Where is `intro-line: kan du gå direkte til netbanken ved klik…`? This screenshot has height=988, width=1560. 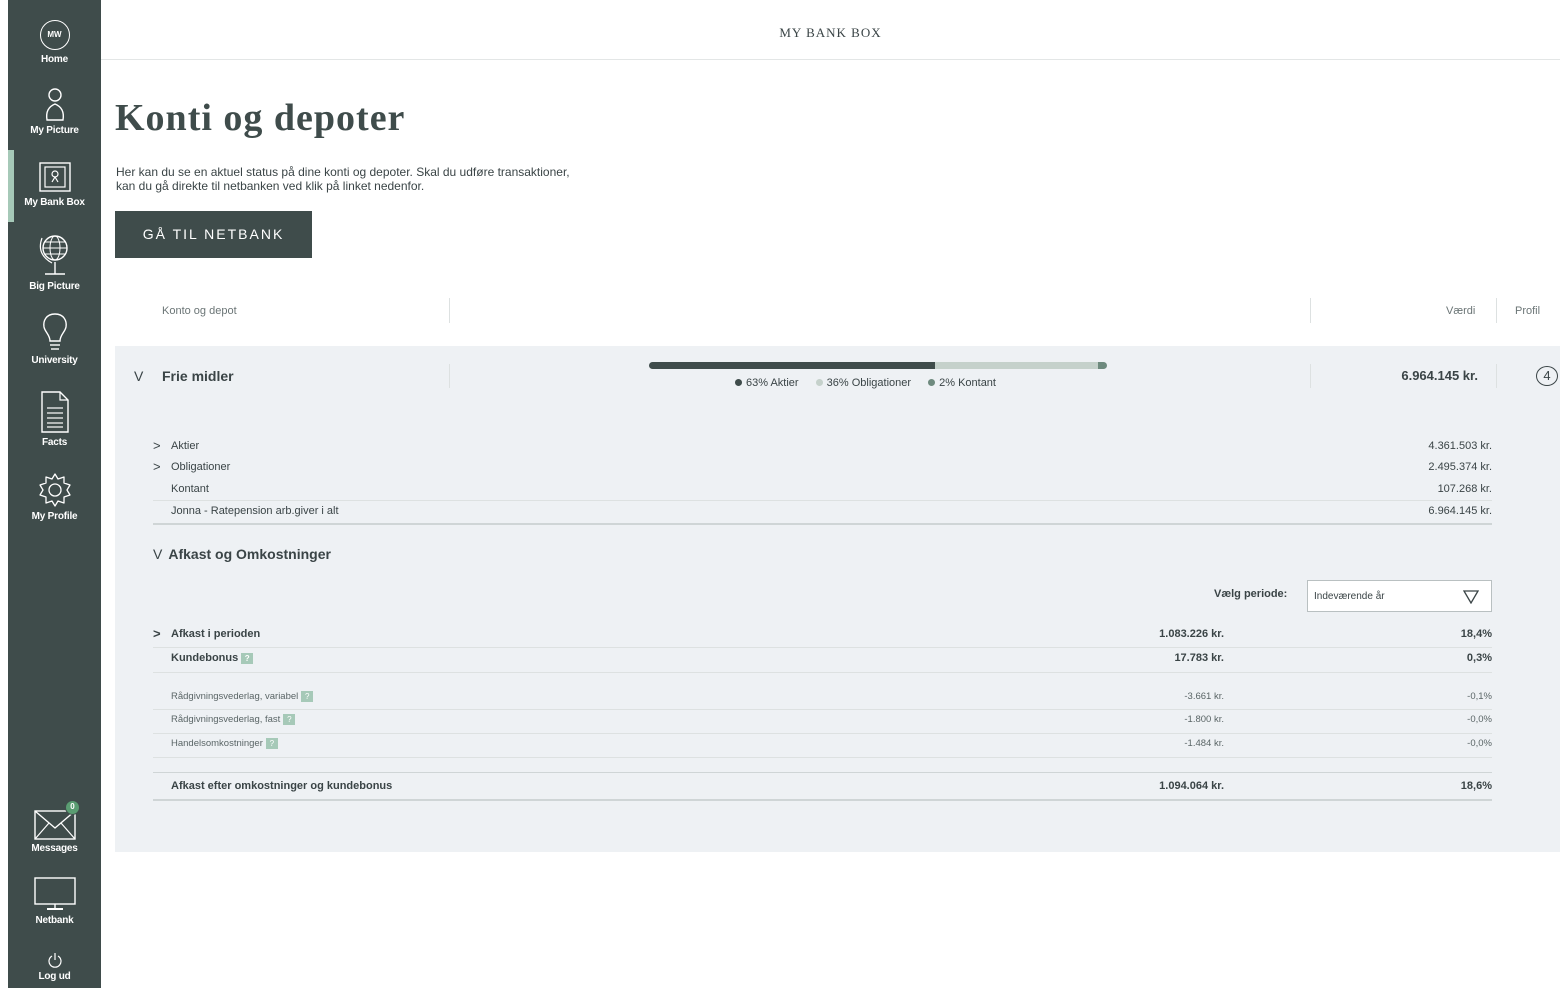 intro-line: kan du gå direkte til netbanken ved klik… is located at coordinates (270, 186).